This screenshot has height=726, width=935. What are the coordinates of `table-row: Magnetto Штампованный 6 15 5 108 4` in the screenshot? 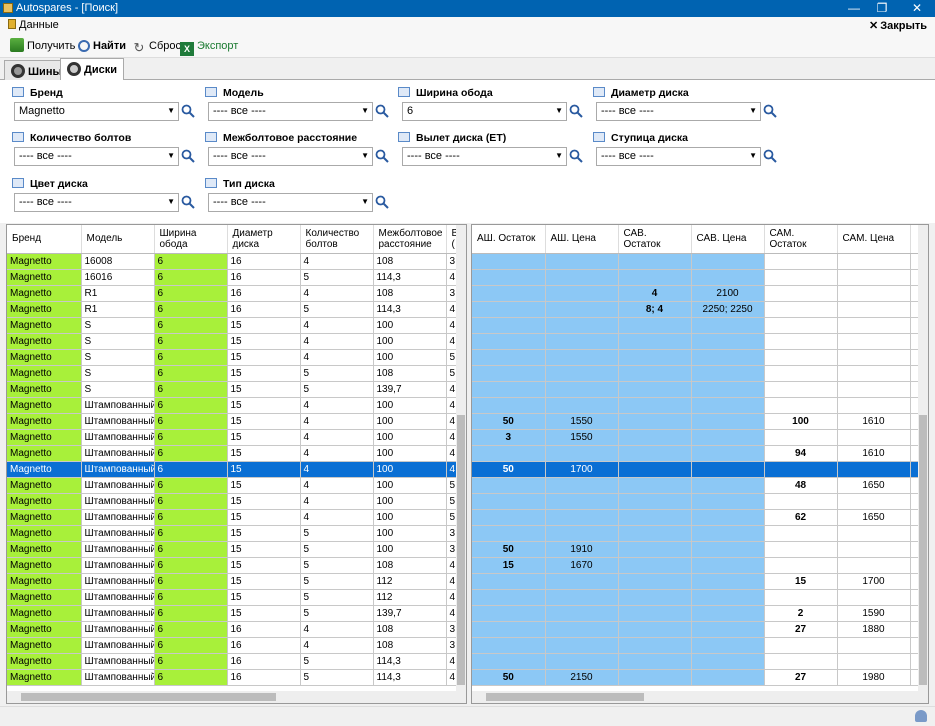 It's located at (236, 565).